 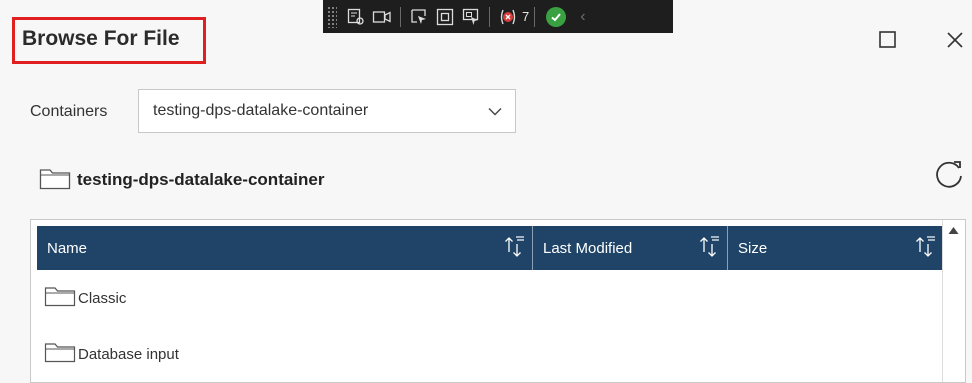 I want to click on display-layout-adorners-icon, so click(x=445, y=17).